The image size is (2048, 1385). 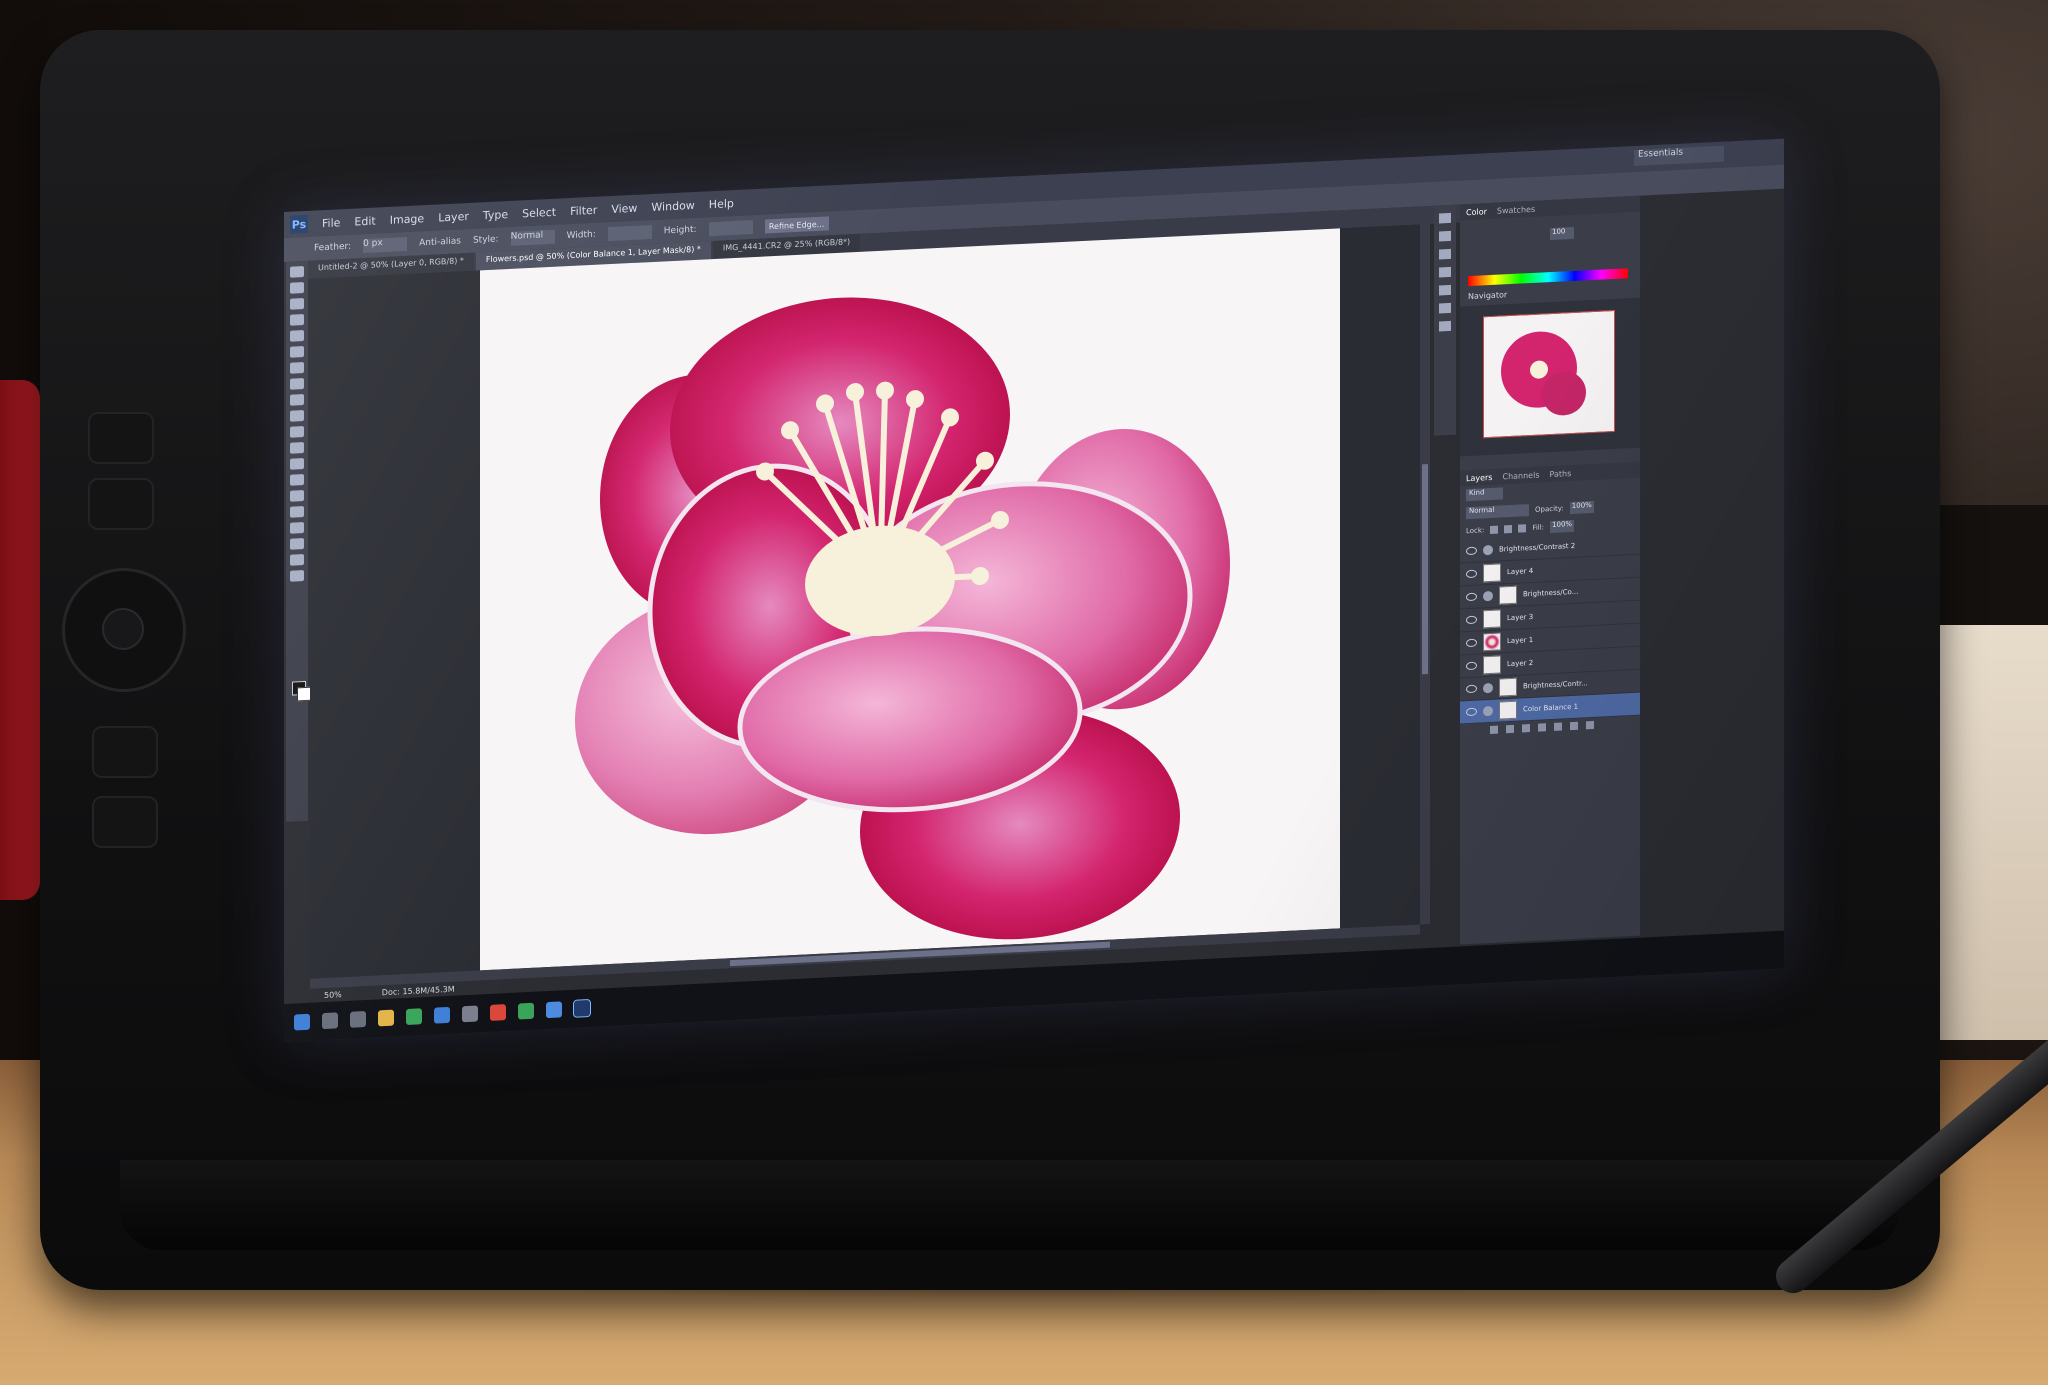 What do you see at coordinates (364, 221) in the screenshot?
I see `menu-edit: Edit` at bounding box center [364, 221].